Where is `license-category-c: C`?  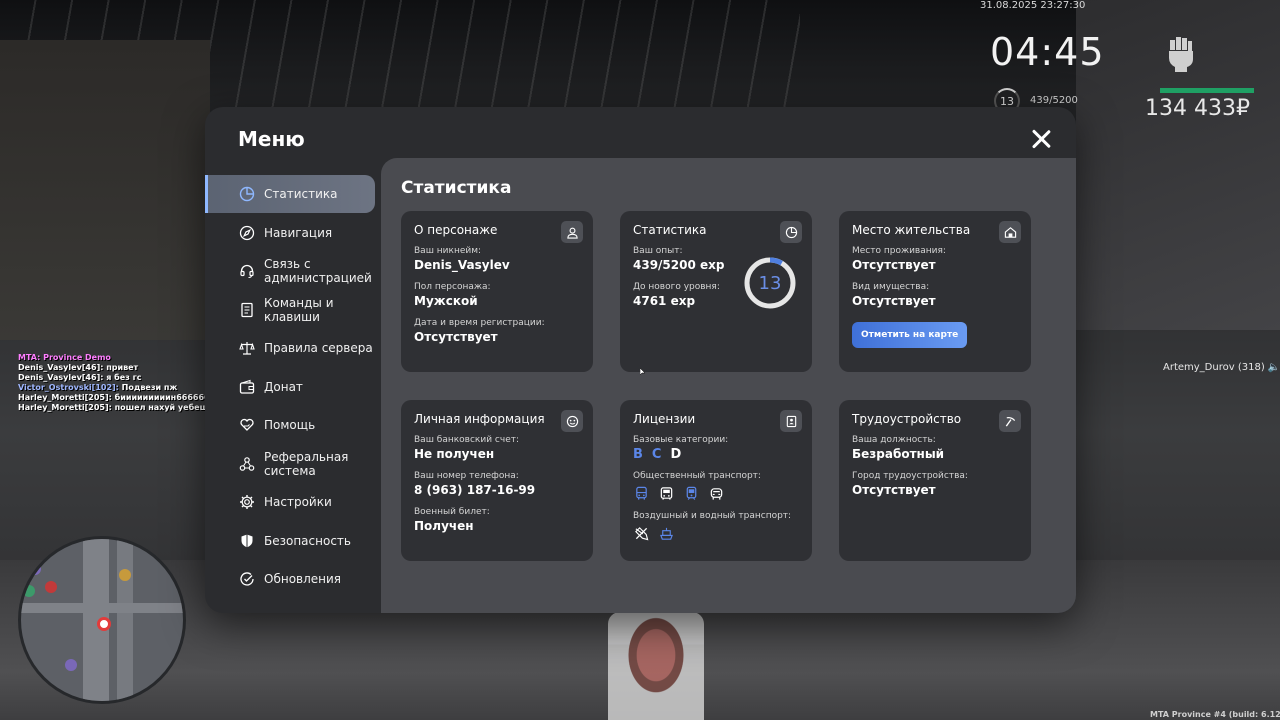
license-category-c: C is located at coordinates (656, 454).